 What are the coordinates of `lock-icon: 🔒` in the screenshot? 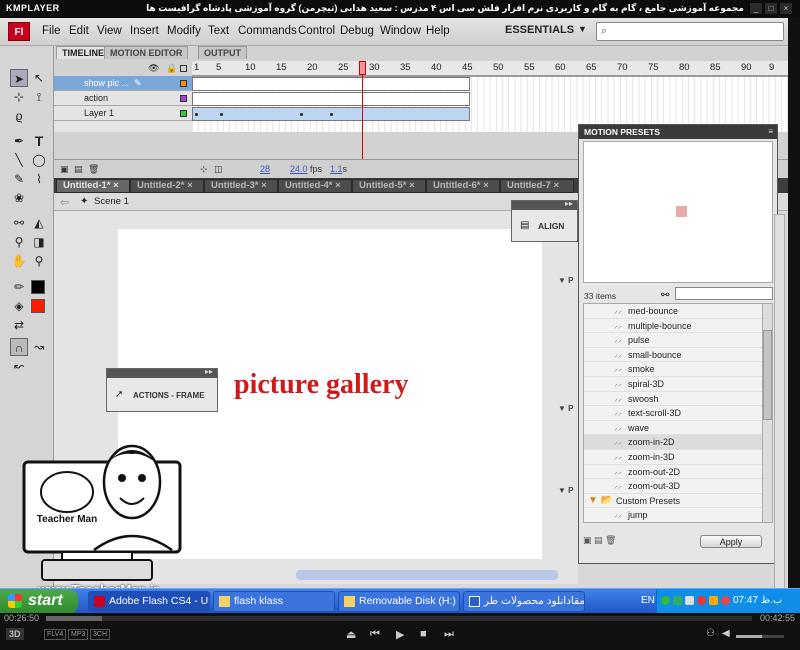 It's located at (171, 68).